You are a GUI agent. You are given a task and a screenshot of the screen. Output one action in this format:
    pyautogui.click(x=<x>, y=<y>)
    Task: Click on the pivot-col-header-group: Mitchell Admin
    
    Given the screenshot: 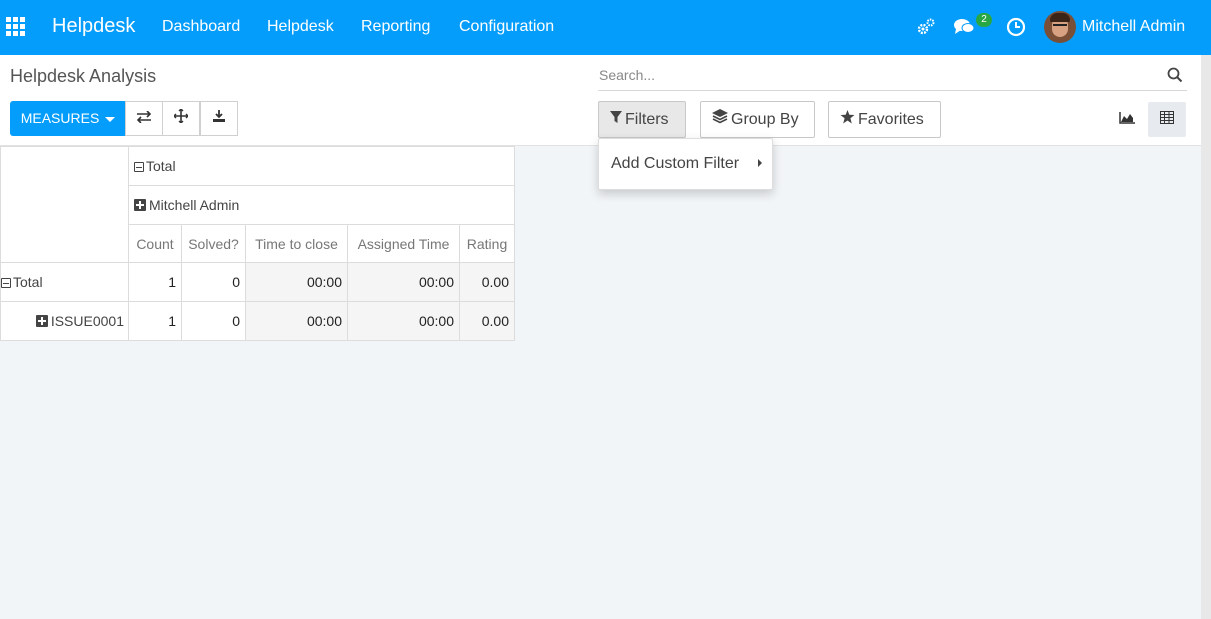 What is the action you would take?
    pyautogui.click(x=321, y=205)
    